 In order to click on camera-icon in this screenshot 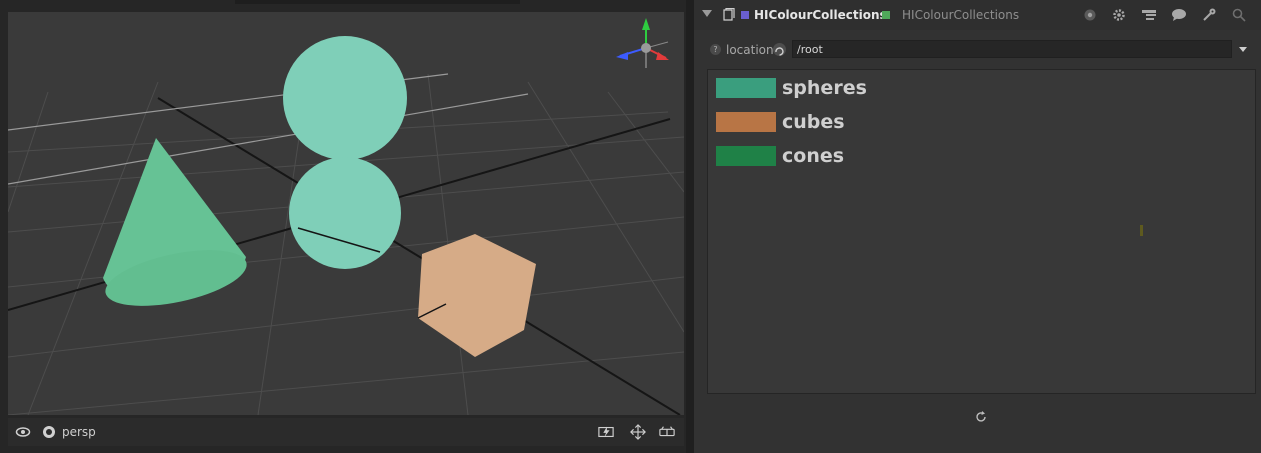, I will do `click(49, 432)`.